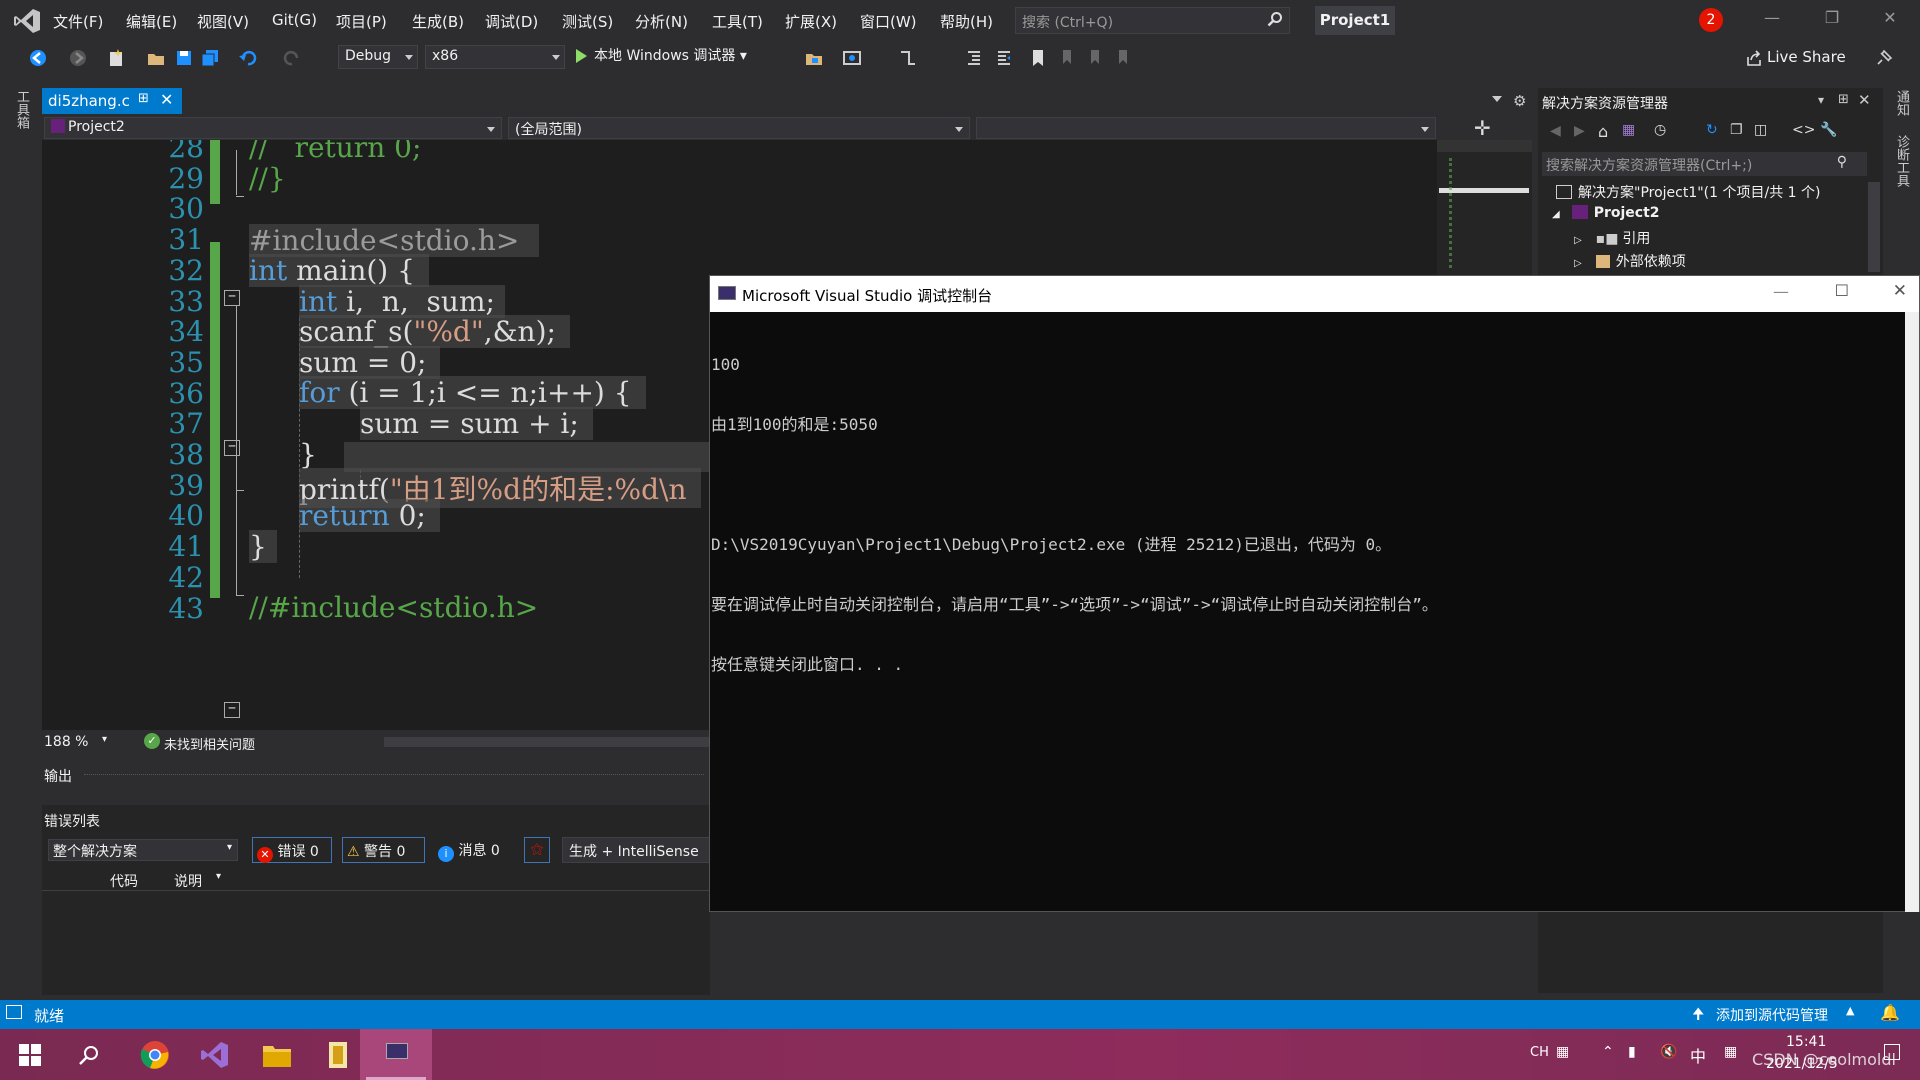 The height and width of the screenshot is (1080, 1920). Describe the element at coordinates (908, 58) in the screenshot. I see `step-icon` at that location.